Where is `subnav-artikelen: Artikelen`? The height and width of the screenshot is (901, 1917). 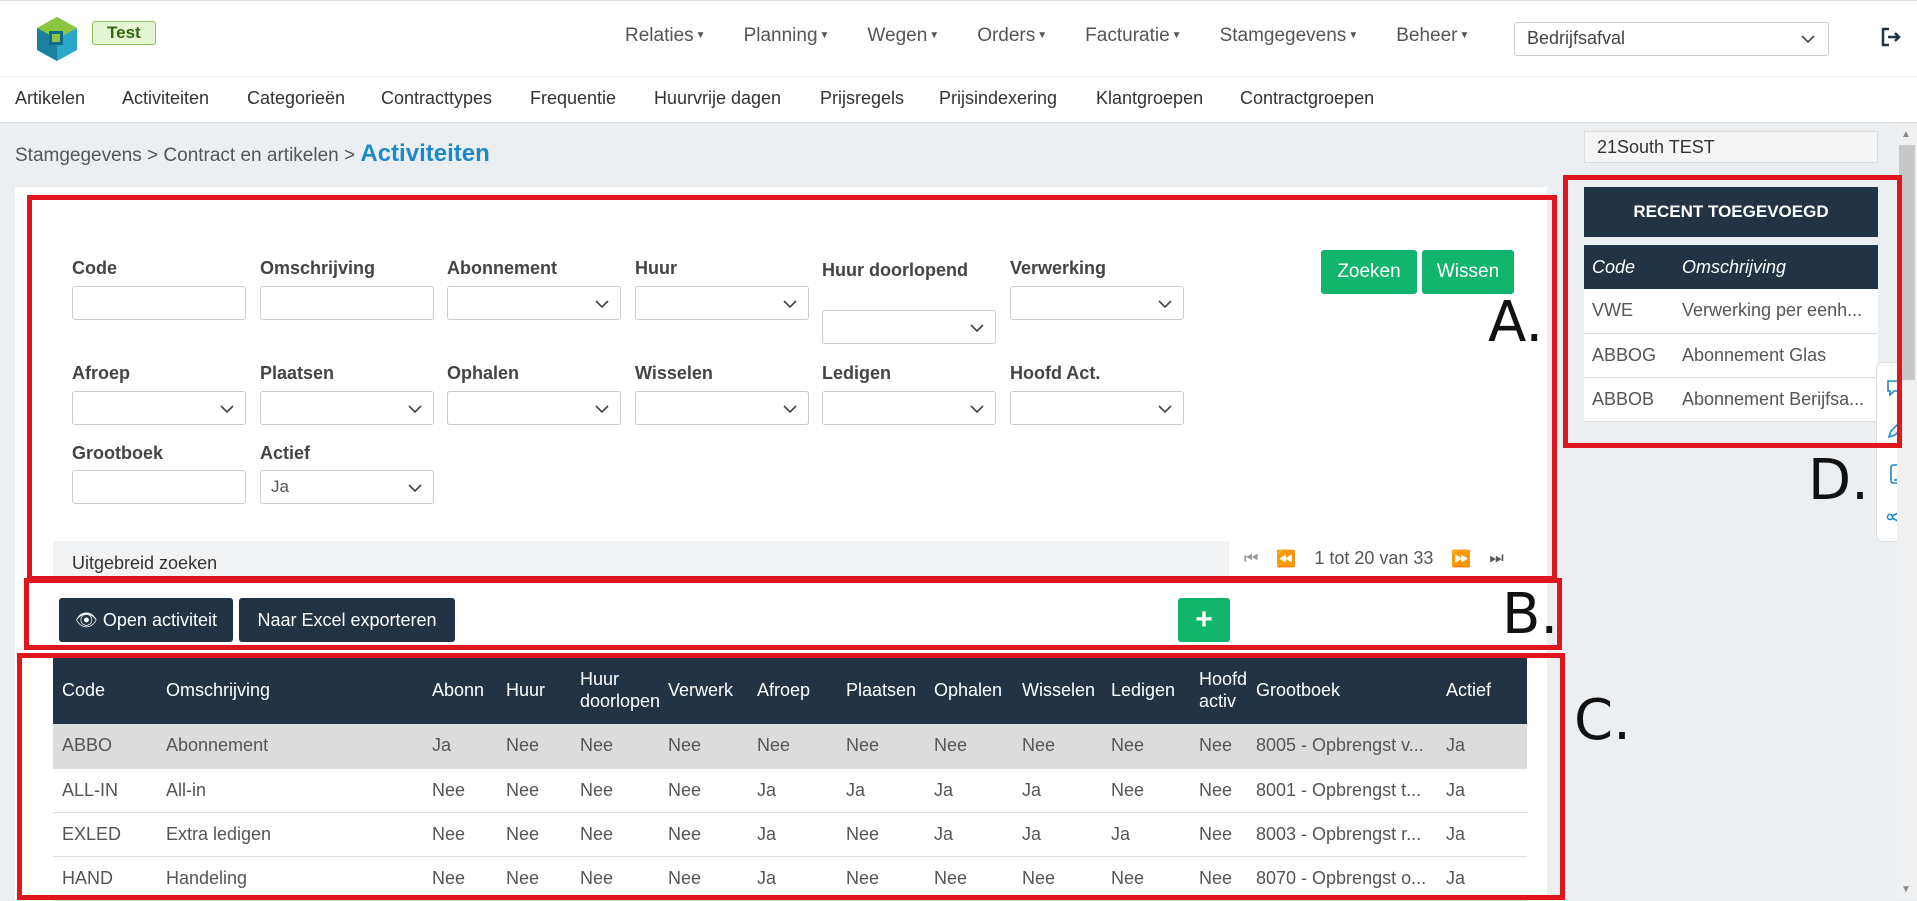
subnav-artikelen: Artikelen is located at coordinates (50, 98).